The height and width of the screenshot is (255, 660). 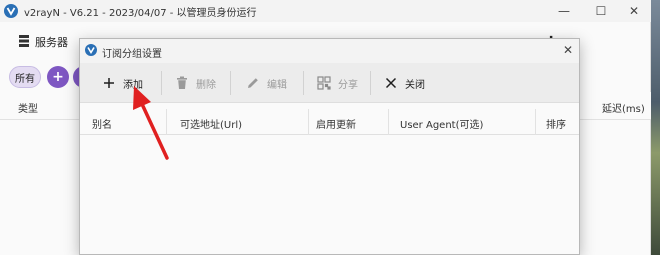 What do you see at coordinates (415, 85) in the screenshot?
I see `close-button-label: 关闭` at bounding box center [415, 85].